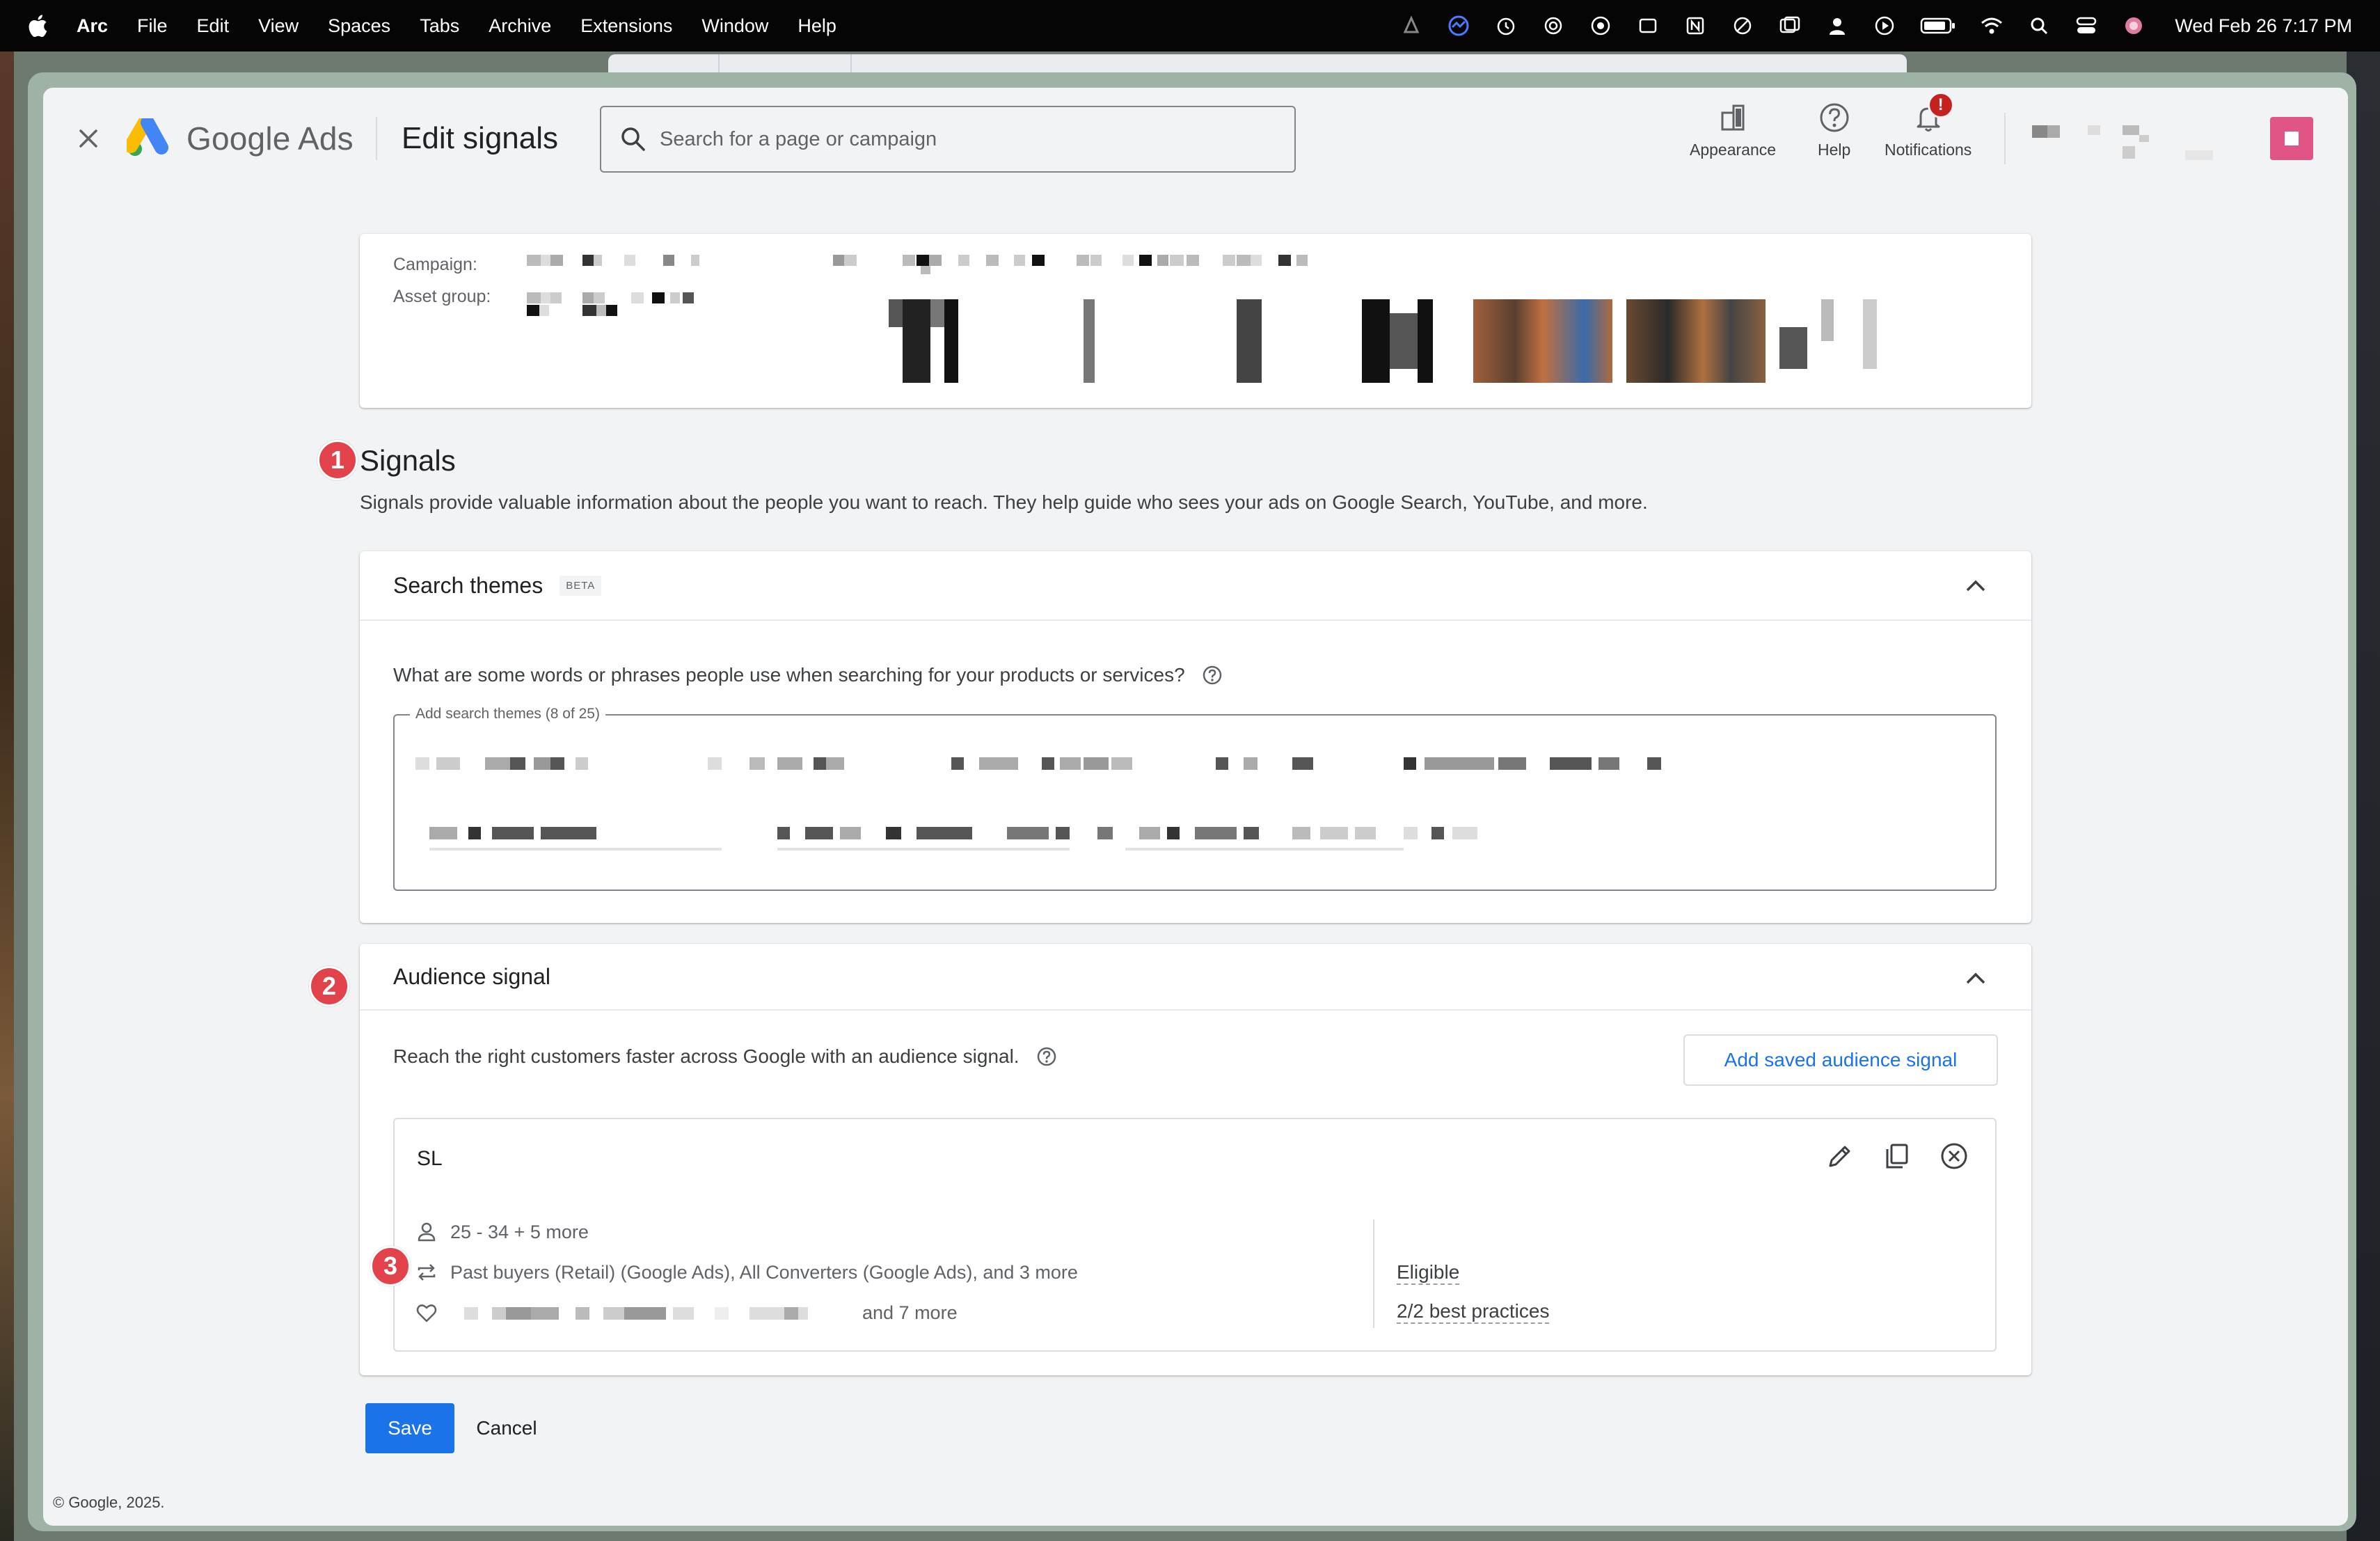 The image size is (2380, 1541). What do you see at coordinates (1195, 977) in the screenshot?
I see `audience-signal-header: Audience signal` at bounding box center [1195, 977].